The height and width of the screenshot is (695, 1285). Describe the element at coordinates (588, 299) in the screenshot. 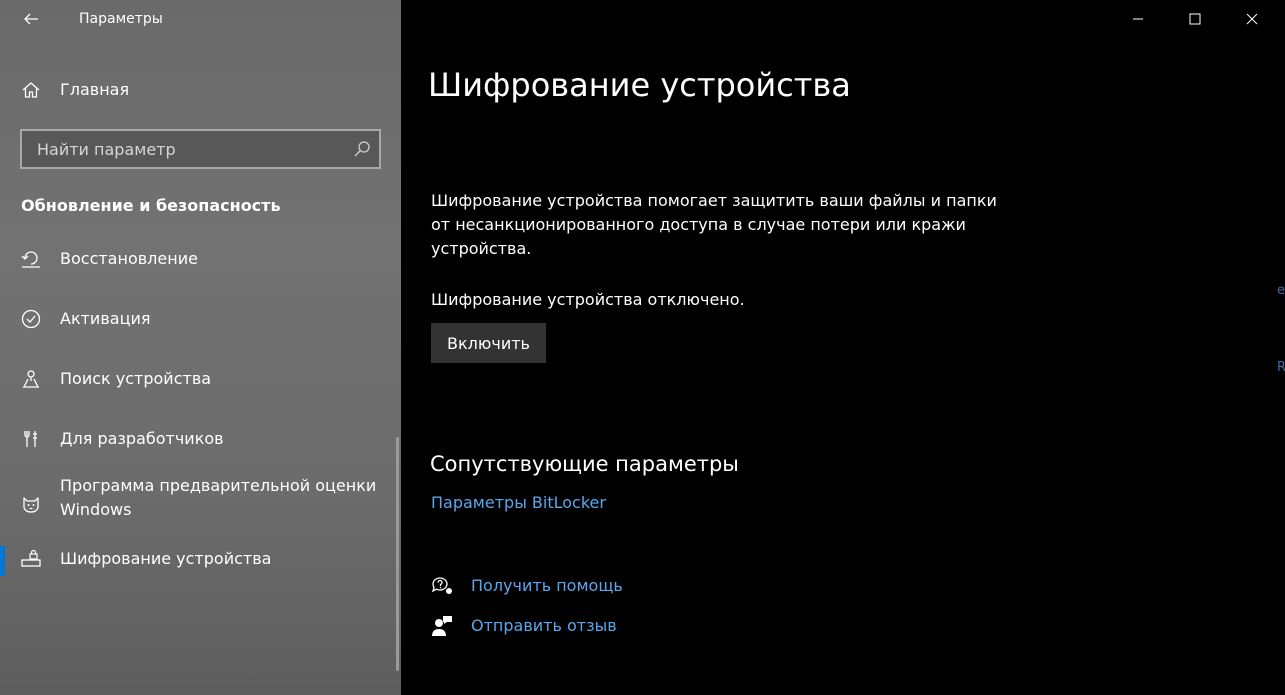

I see `encryption-status-text: Шифрование устройства отключено.` at that location.